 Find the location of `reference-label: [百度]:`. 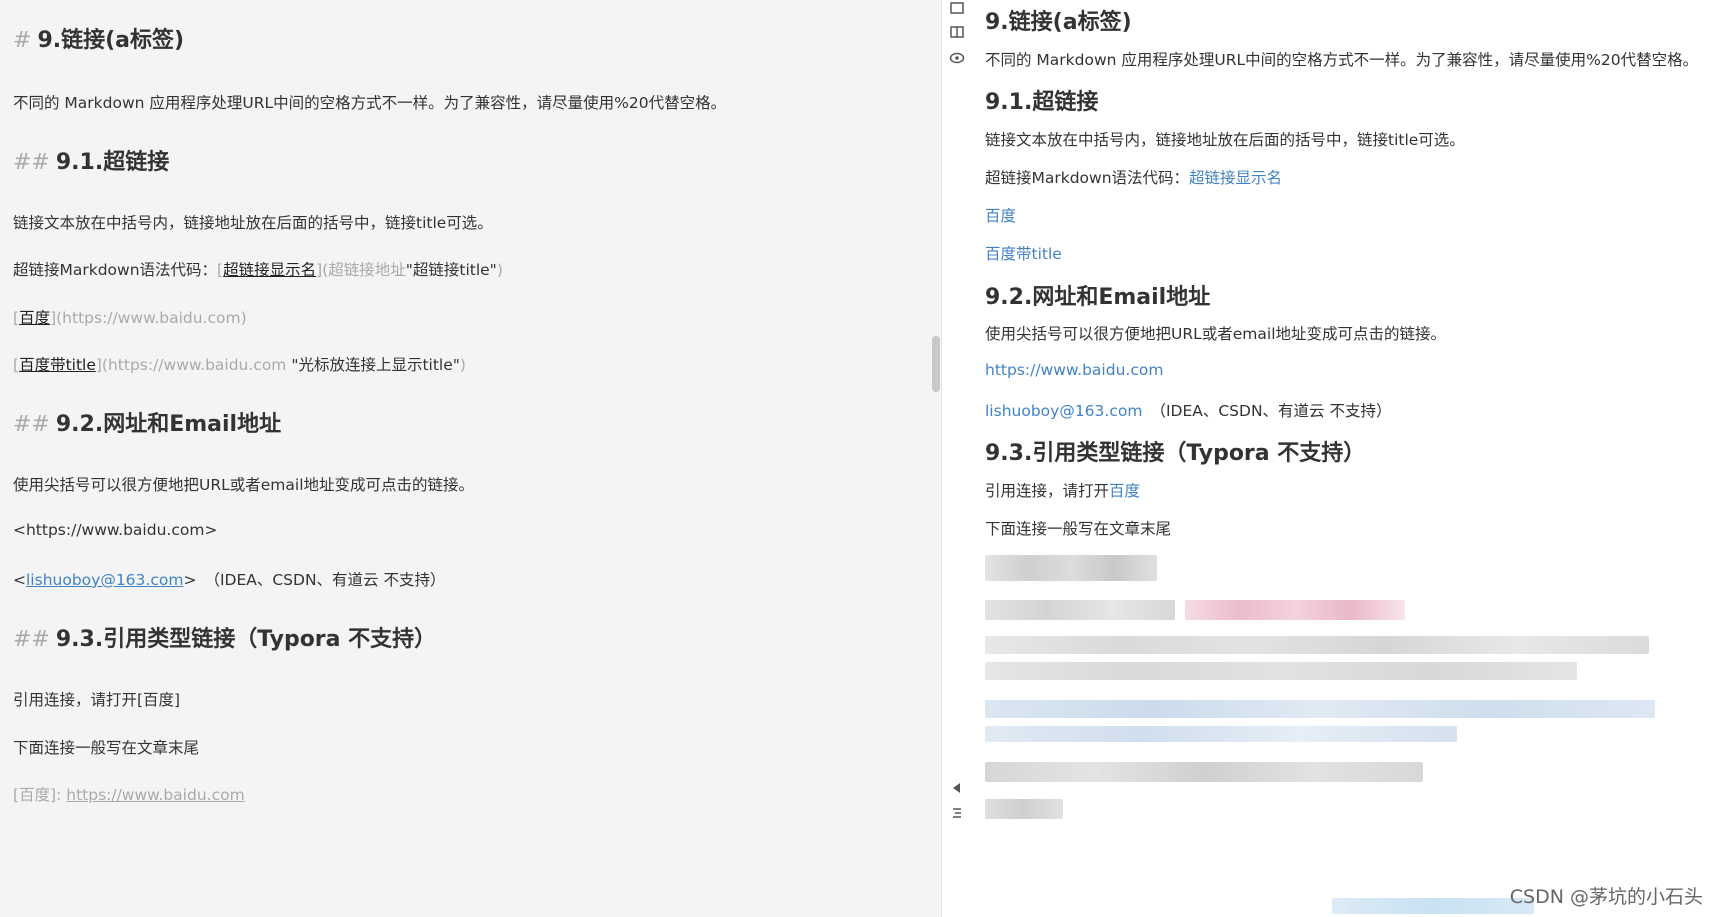

reference-label: [百度]: is located at coordinates (40, 795).